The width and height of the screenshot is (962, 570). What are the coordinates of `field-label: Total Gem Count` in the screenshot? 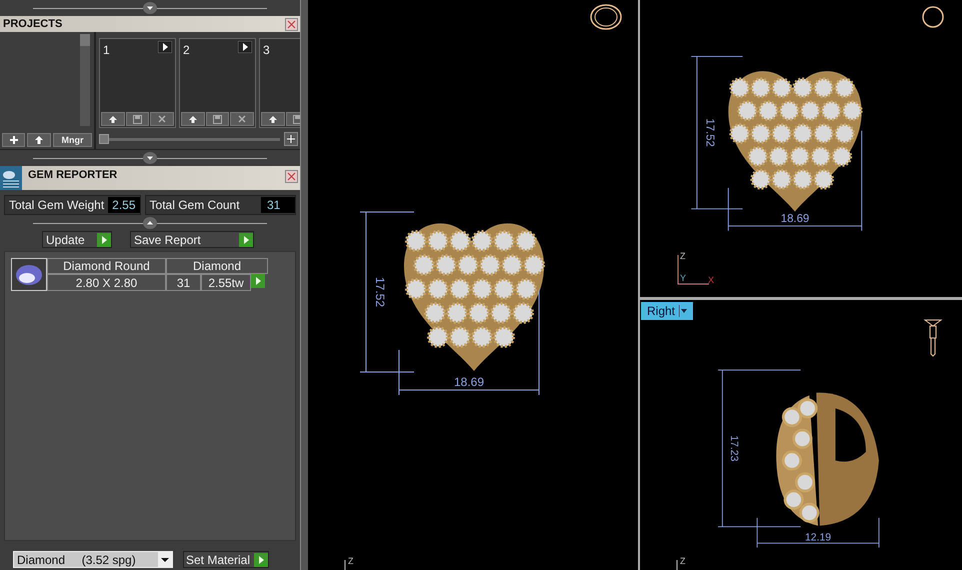 It's located at (194, 205).